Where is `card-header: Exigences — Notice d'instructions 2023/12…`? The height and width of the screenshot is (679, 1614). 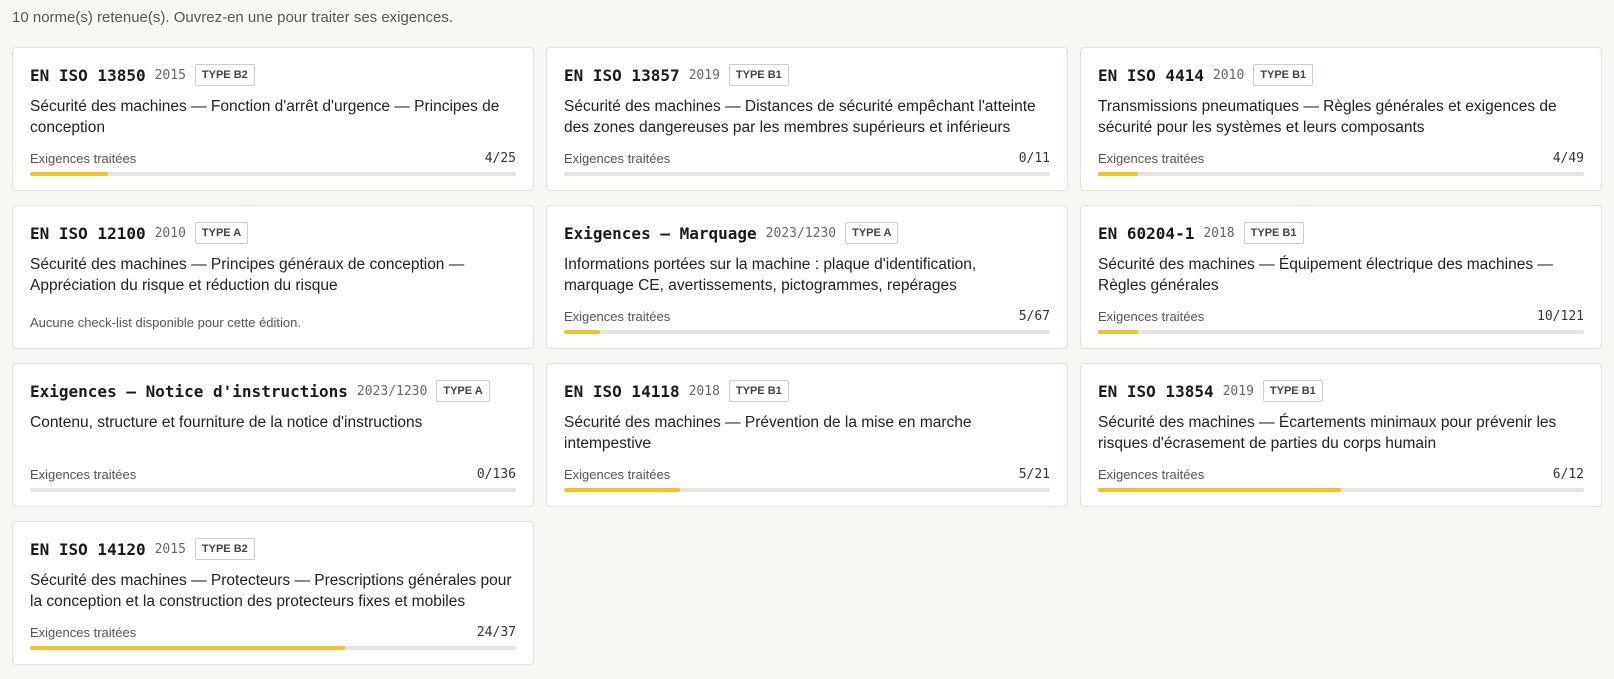
card-header: Exigences — Notice d'instructions 2023/12… is located at coordinates (273, 391).